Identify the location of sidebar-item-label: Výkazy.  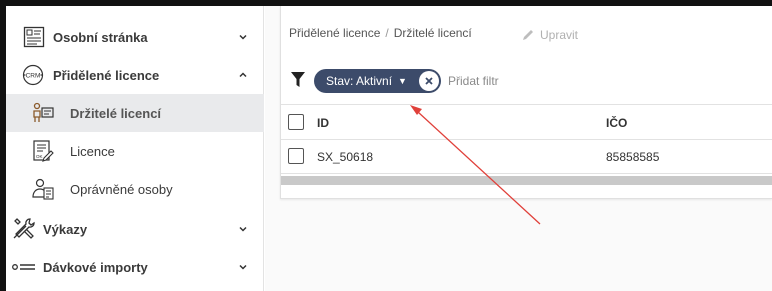
(65, 229).